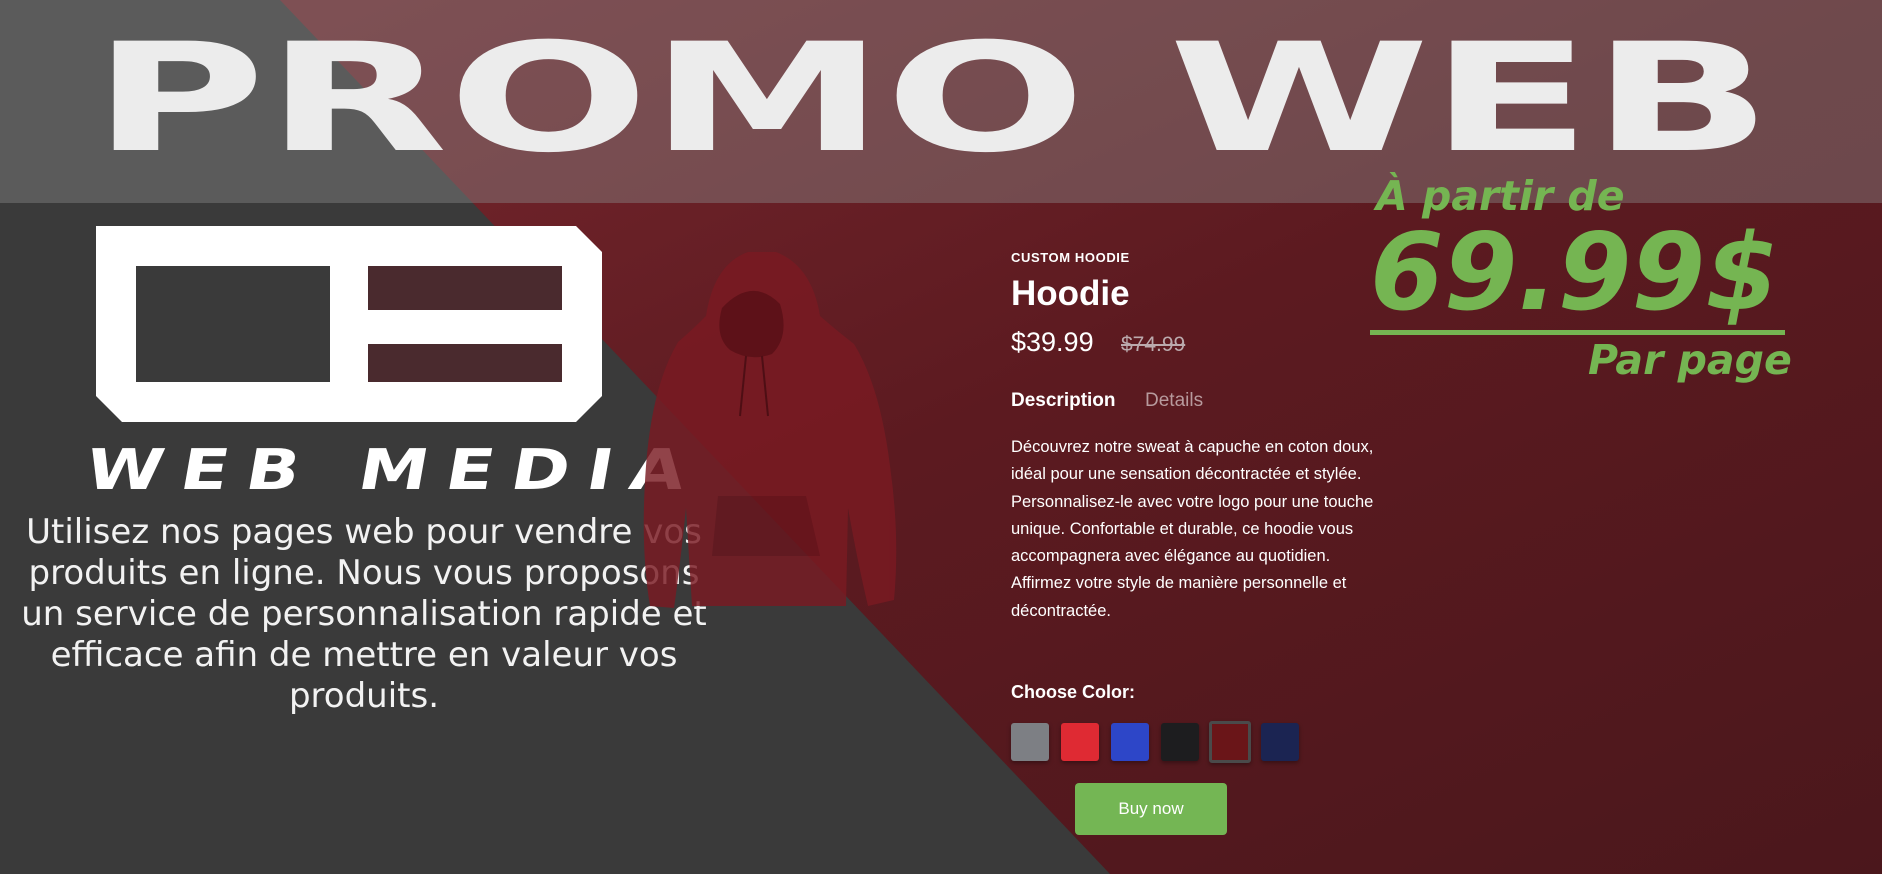  Describe the element at coordinates (1080, 742) in the screenshot. I see `color-swatch-red` at that location.